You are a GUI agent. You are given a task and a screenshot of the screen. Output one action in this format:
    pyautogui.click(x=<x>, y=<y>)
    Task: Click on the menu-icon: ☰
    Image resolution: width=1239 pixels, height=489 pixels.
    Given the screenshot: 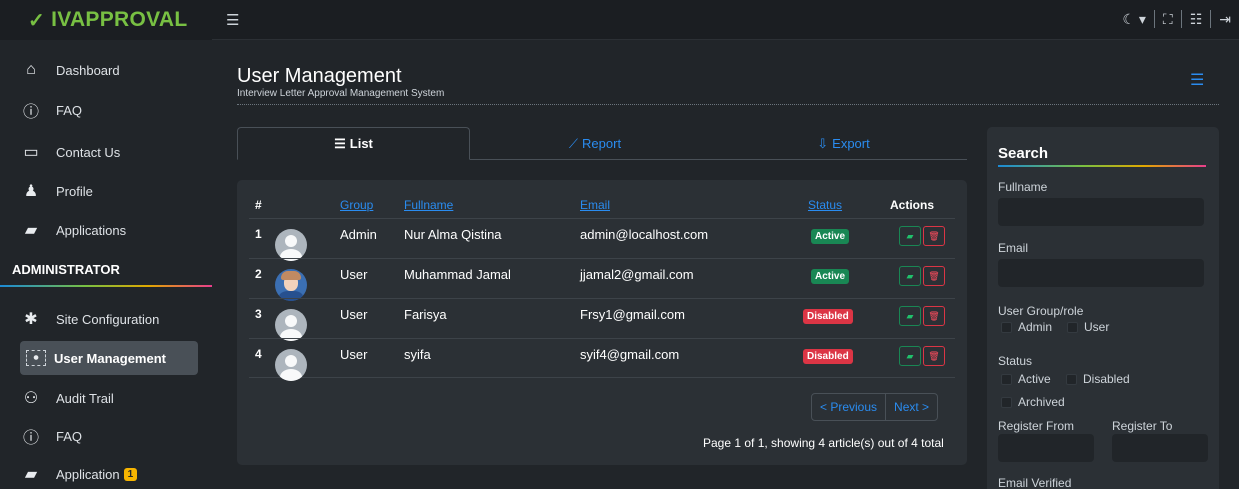 What is the action you would take?
    pyautogui.click(x=232, y=20)
    